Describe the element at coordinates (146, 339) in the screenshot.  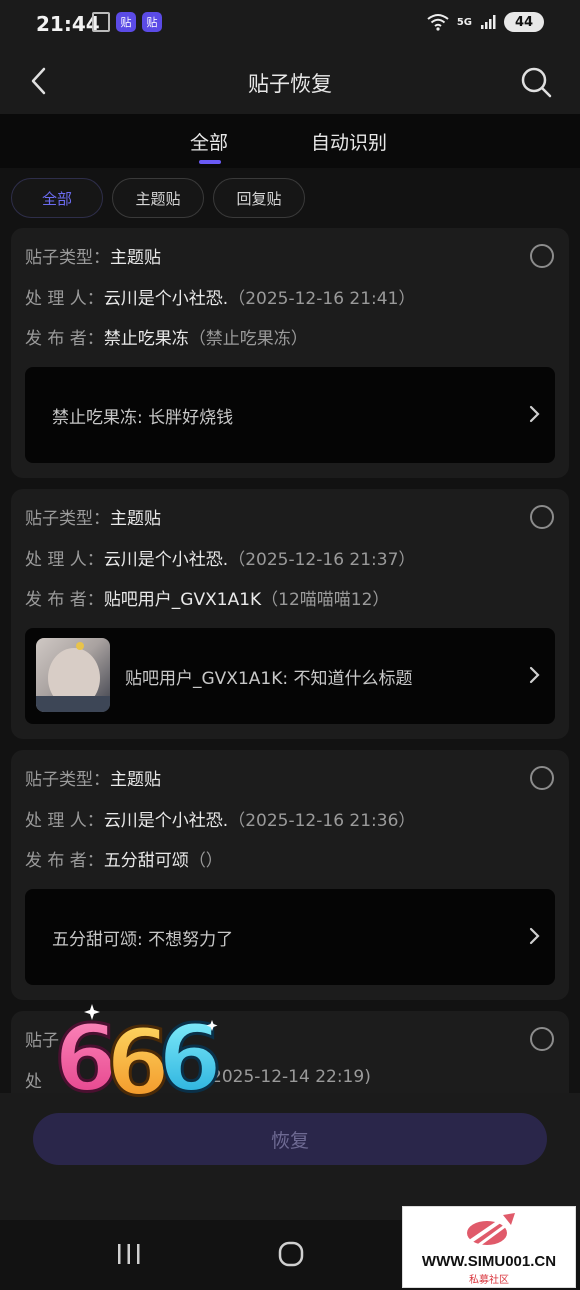
I see `publisher-value: 禁止吃果冻` at that location.